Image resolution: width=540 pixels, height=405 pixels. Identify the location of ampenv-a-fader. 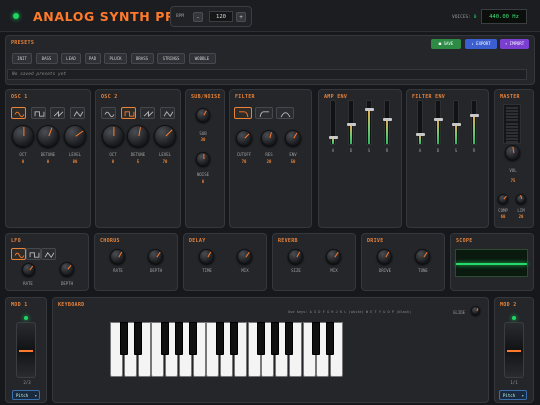
(333, 122).